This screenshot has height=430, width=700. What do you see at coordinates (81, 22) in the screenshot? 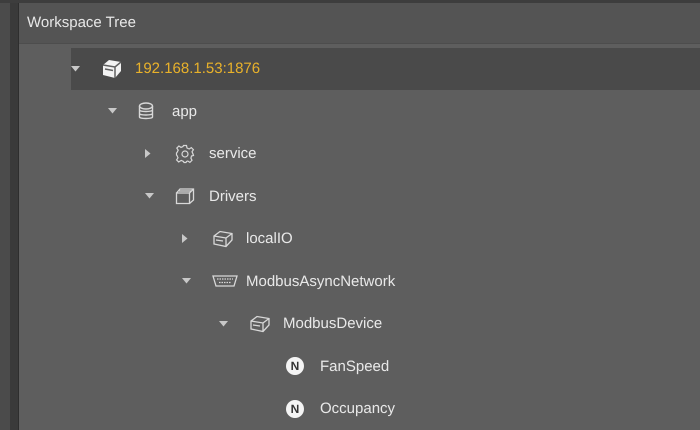
I see `panel-title: Workspace Tree` at bounding box center [81, 22].